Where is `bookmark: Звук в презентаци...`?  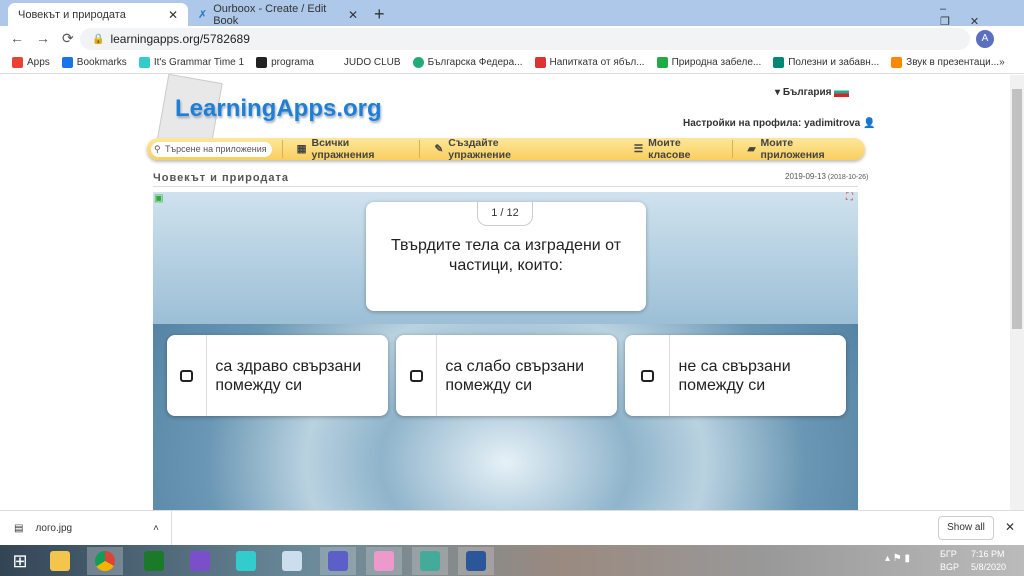 bookmark: Звук в презентаци... is located at coordinates (945, 62).